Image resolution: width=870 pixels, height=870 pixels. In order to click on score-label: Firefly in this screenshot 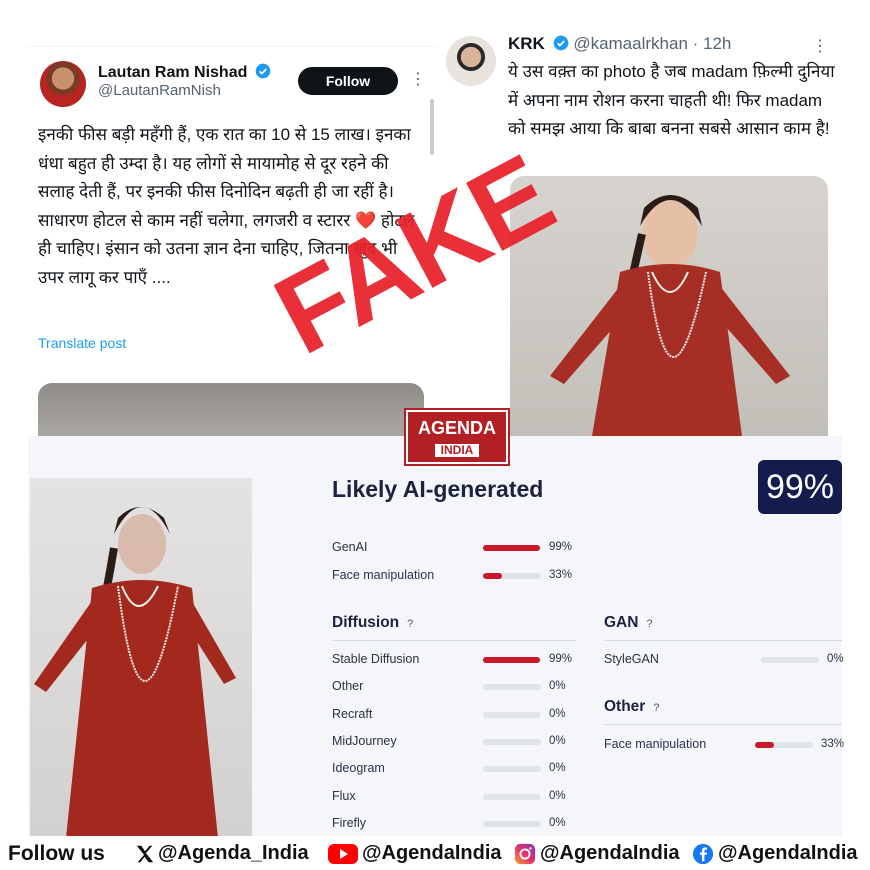, I will do `click(349, 822)`.